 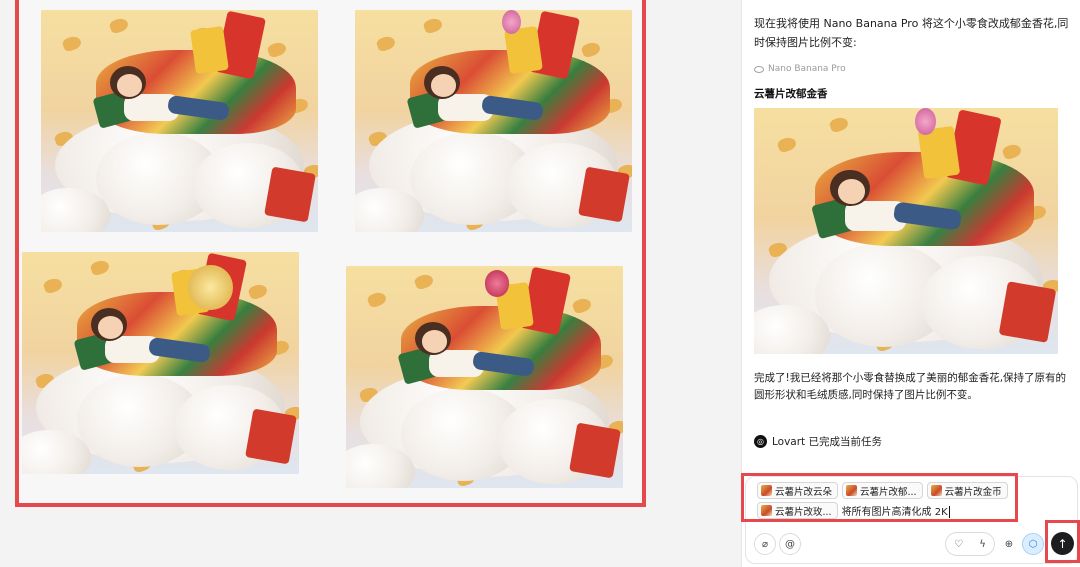 I want to click on prompt-text-value: 将所有图片高清化成 2K, so click(x=894, y=512).